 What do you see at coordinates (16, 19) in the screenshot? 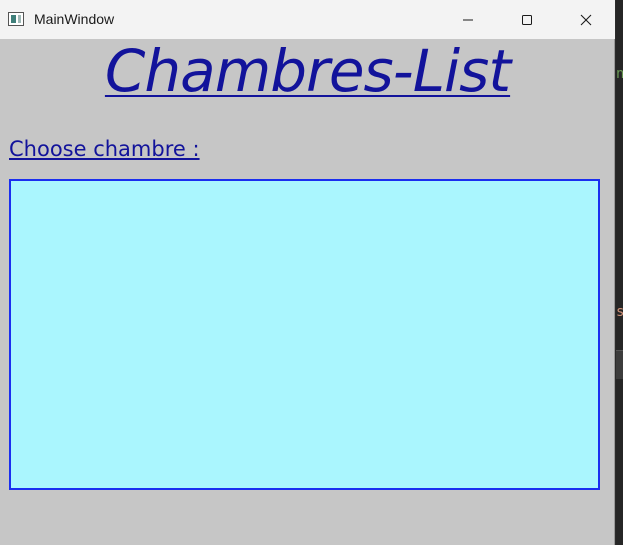
I see `app-icon` at bounding box center [16, 19].